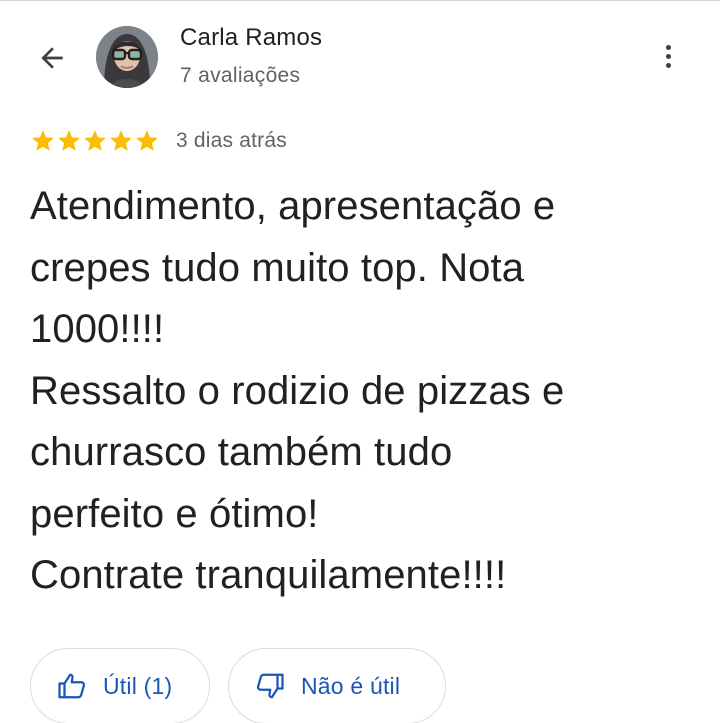 Image resolution: width=720 pixels, height=723 pixels. I want to click on review-date: 3 dias atrás, so click(231, 140).